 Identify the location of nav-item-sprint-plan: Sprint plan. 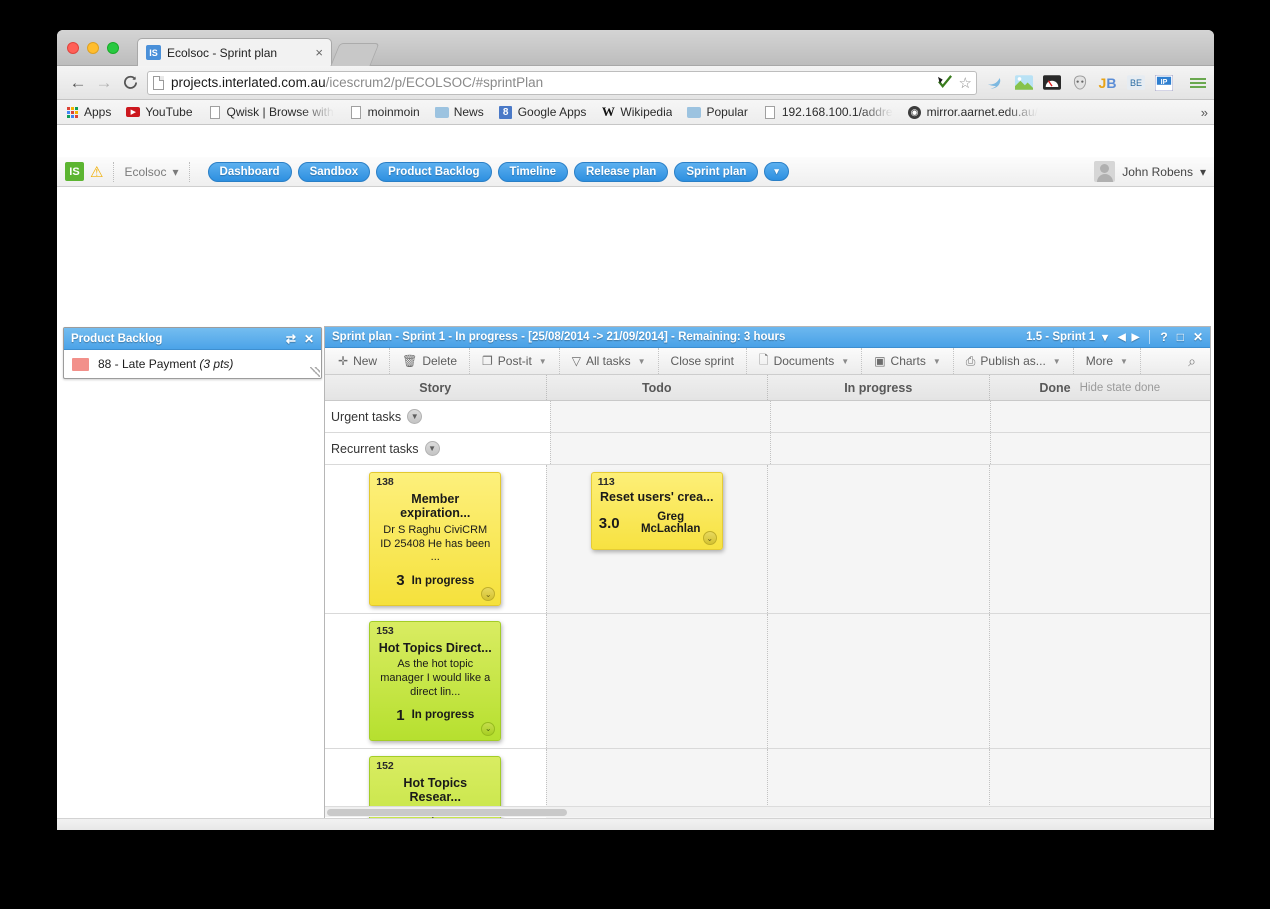
(716, 171).